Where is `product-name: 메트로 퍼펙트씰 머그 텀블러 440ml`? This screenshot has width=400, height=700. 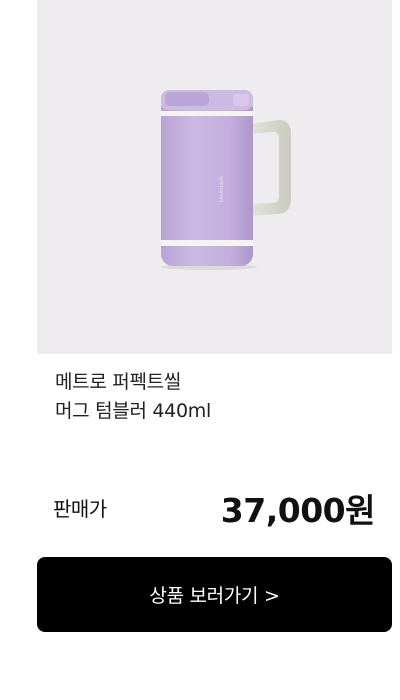
product-name: 메트로 퍼펙트씰 머그 텀블러 440ml is located at coordinates (215, 397).